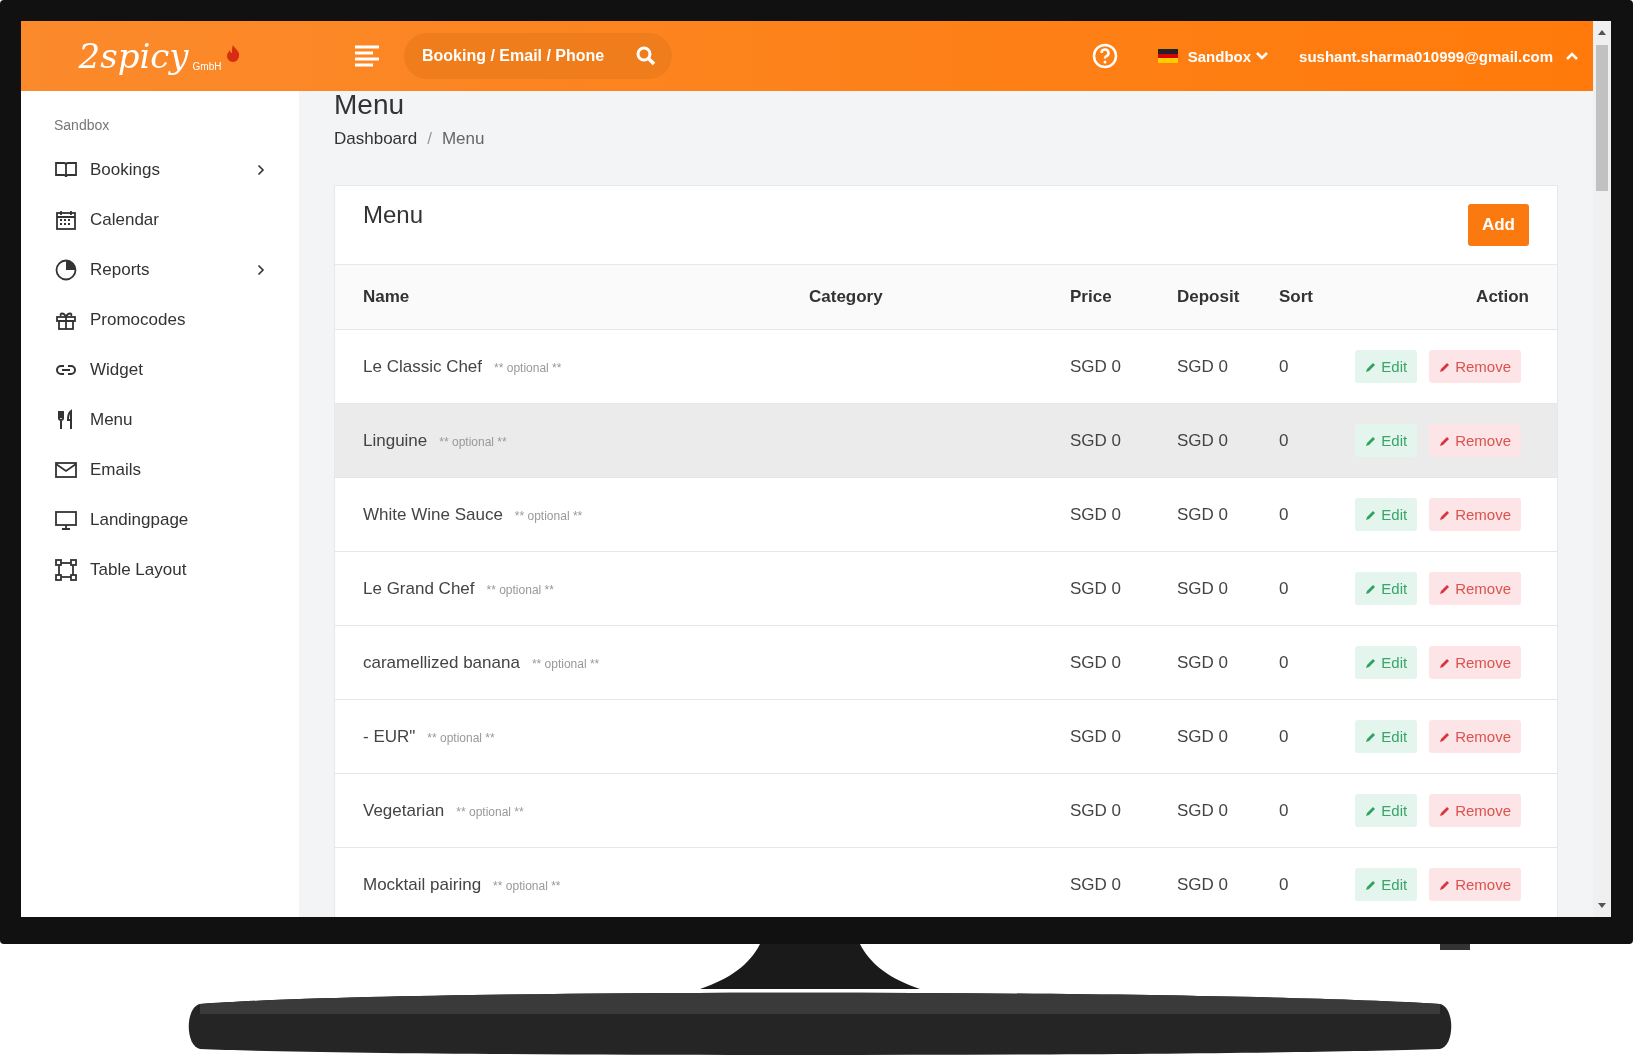  What do you see at coordinates (1502, 297) in the screenshot?
I see `column-header: Action` at bounding box center [1502, 297].